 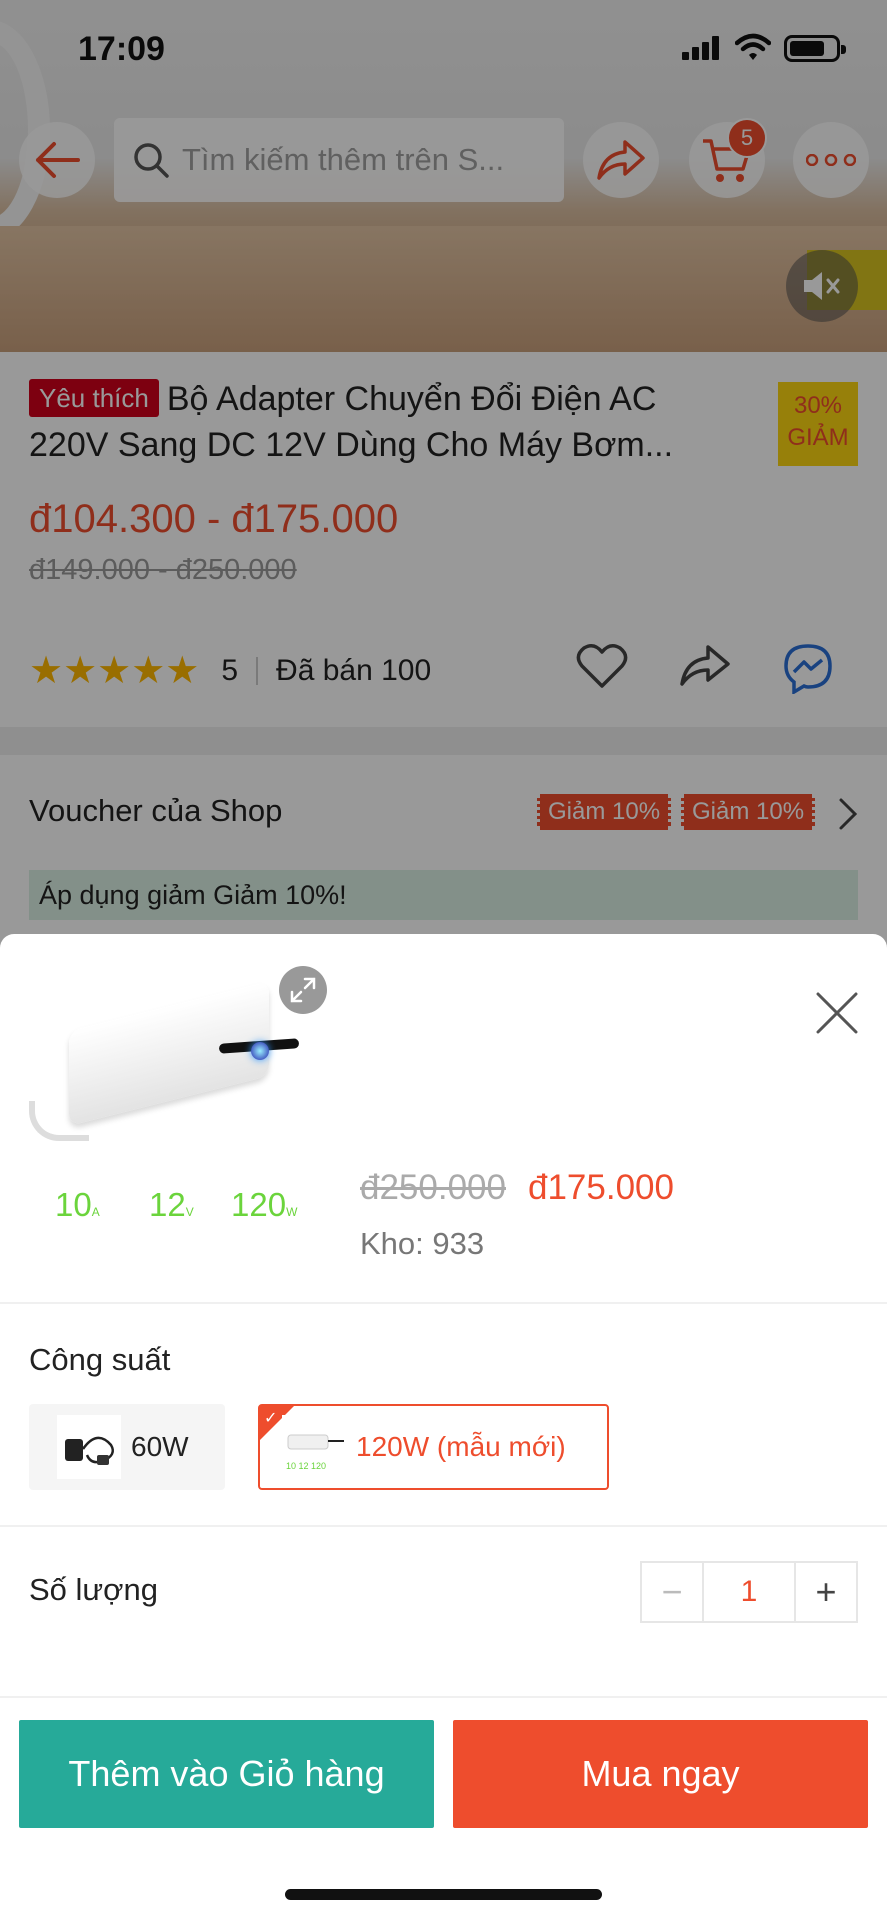 What do you see at coordinates (660, 1774) in the screenshot?
I see `buy-now-button: Mua ngay` at bounding box center [660, 1774].